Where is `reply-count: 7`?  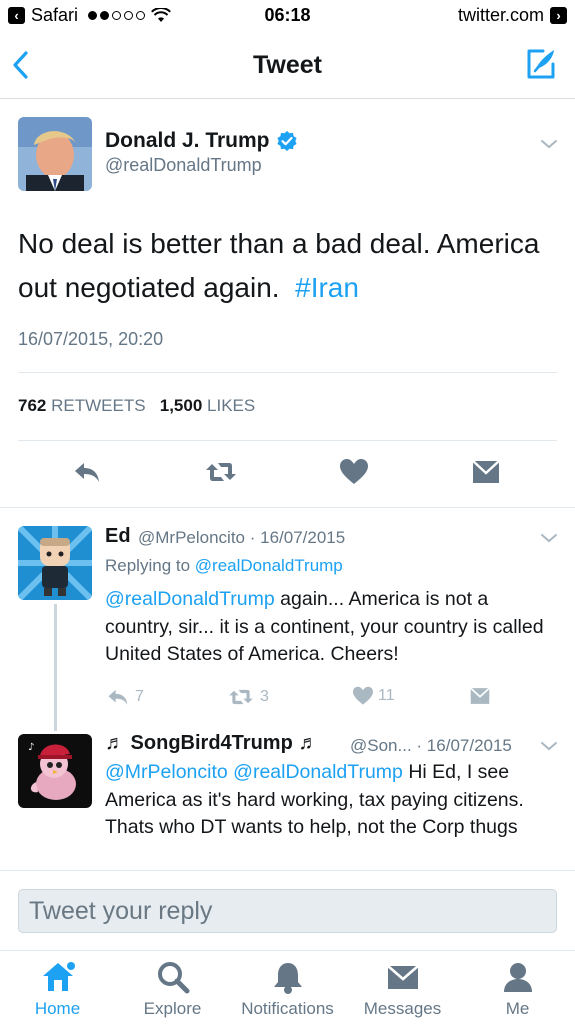 reply-count: 7 is located at coordinates (139, 696).